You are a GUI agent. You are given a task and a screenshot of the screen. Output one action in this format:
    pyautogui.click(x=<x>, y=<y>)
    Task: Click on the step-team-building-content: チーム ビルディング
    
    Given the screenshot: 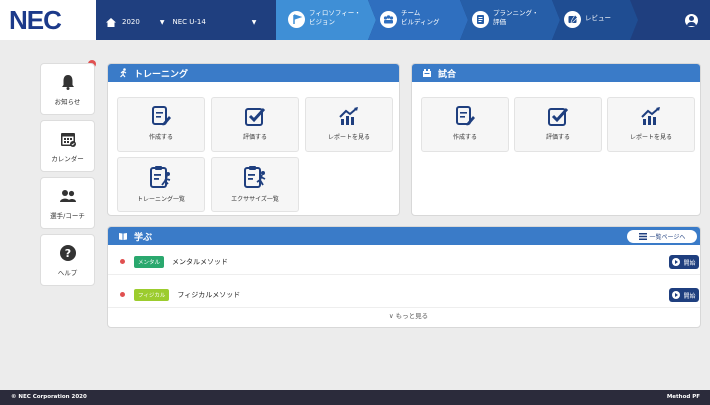 What is the action you would take?
    pyautogui.click(x=414, y=20)
    